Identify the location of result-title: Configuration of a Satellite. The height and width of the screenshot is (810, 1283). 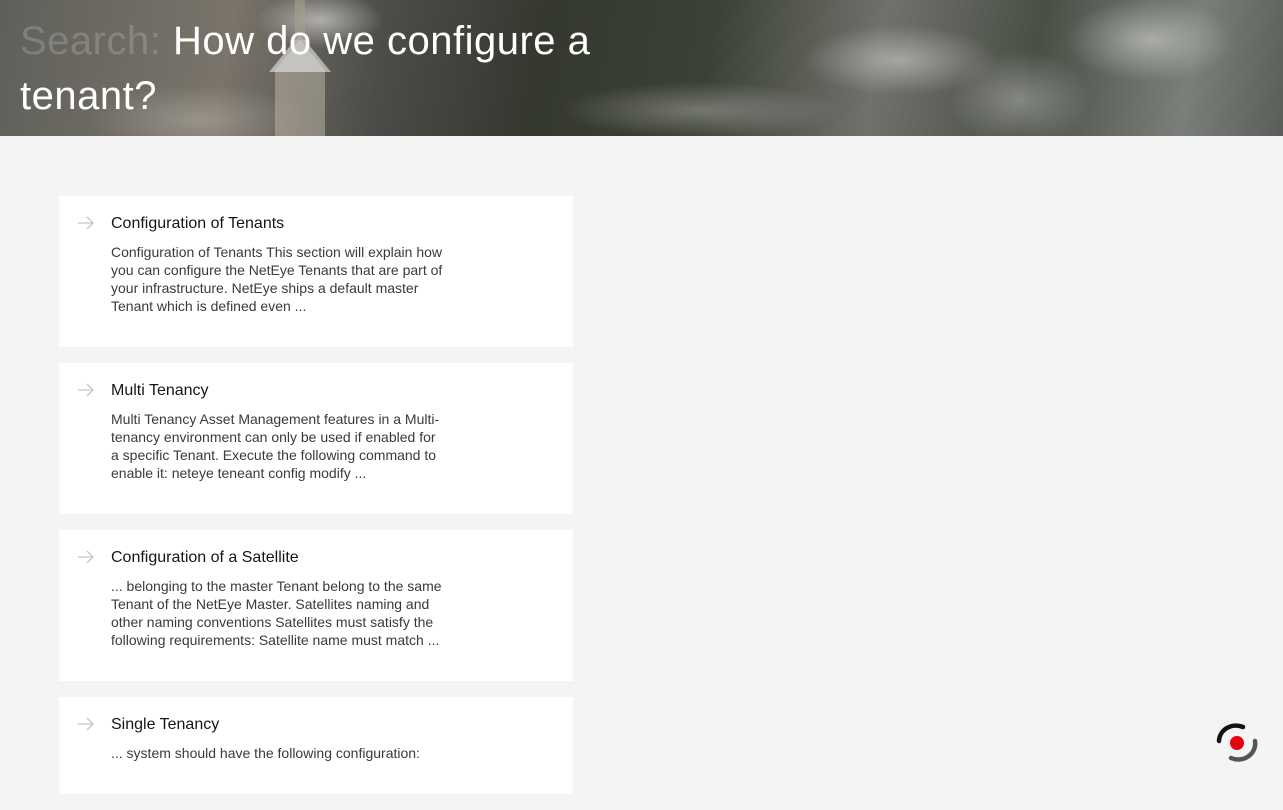
(342, 558).